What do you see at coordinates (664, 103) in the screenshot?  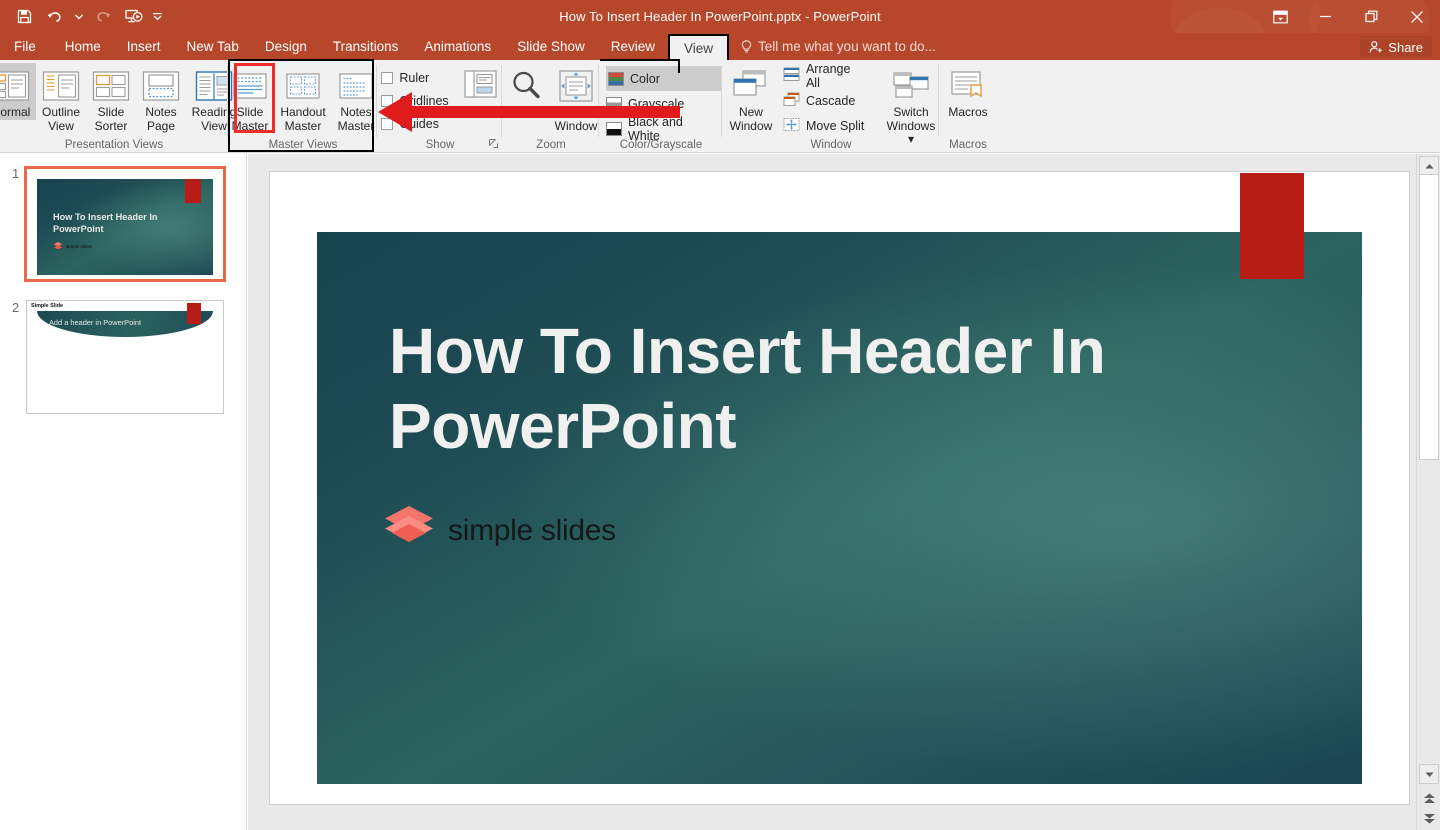 I see `grayscale-option-row: Grayscale` at bounding box center [664, 103].